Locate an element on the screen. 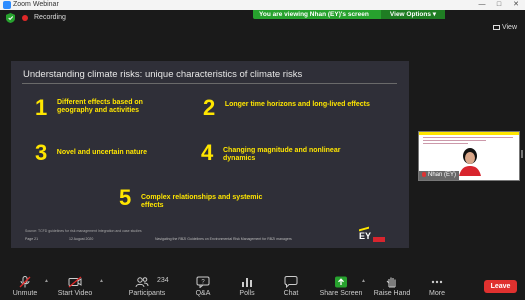 This screenshot has height=300, width=525. share-screen-icon is located at coordinates (341, 282).